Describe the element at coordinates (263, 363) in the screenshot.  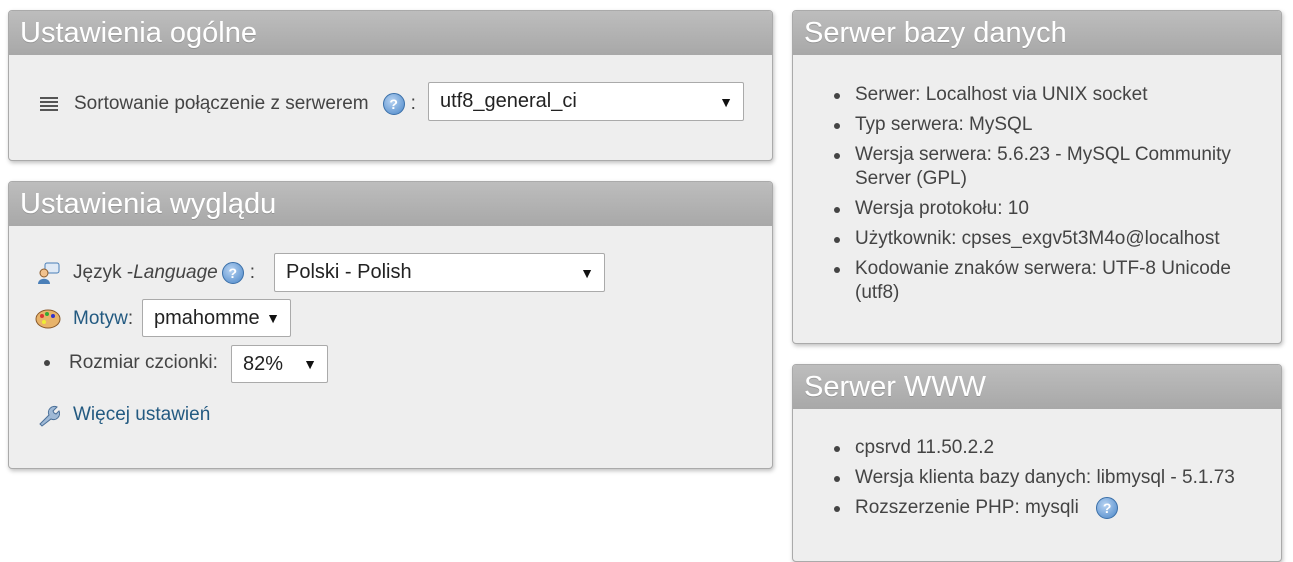
I see `font-size-value: 82%` at that location.